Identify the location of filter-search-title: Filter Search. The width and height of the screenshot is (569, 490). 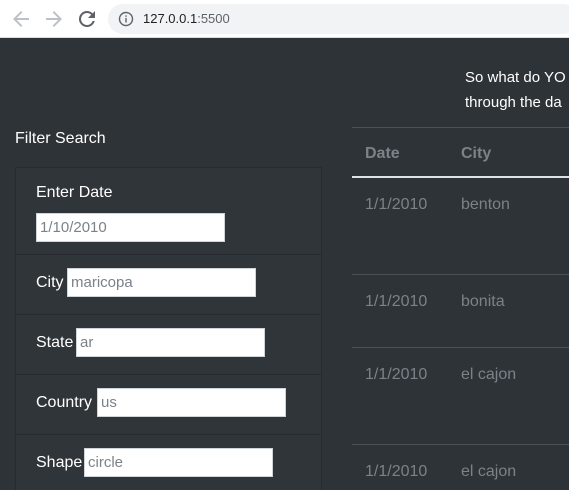
(60, 138).